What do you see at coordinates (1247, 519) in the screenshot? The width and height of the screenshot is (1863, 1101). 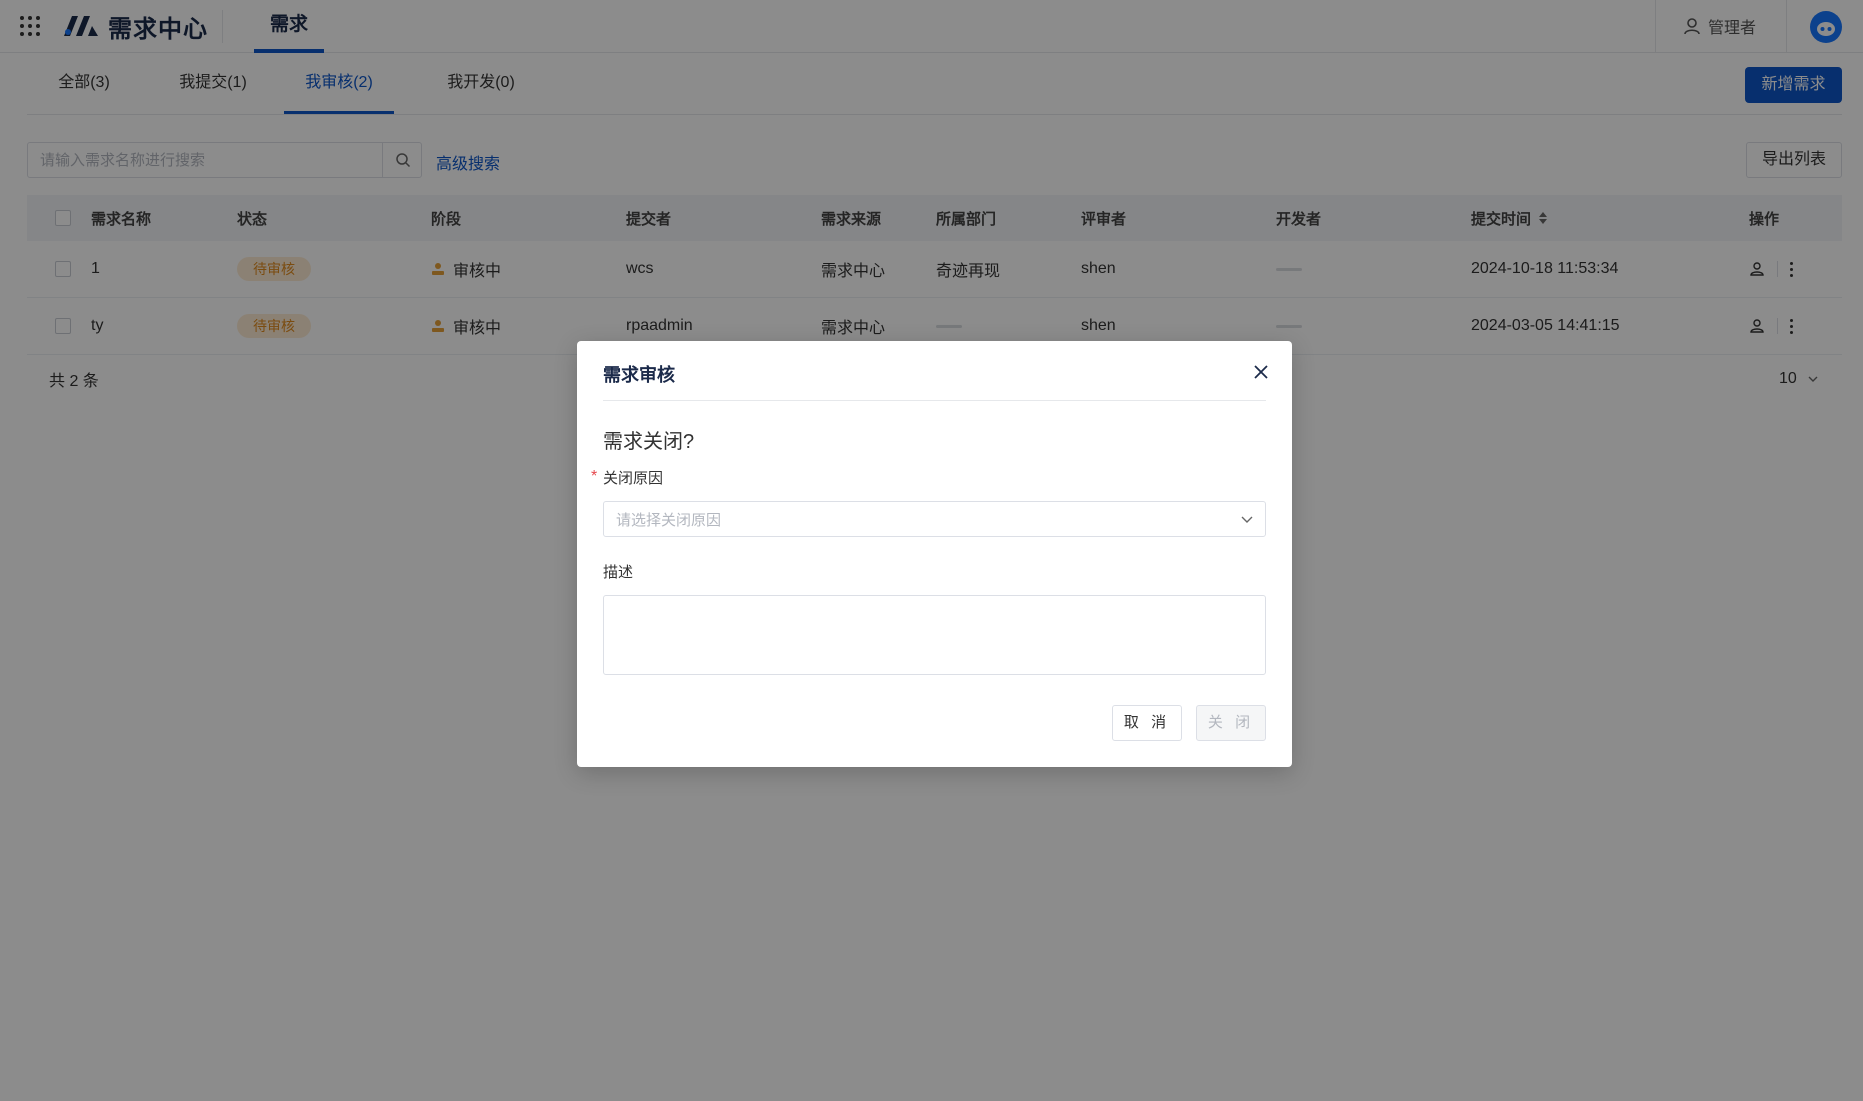 I see `chevron-down-icon` at bounding box center [1247, 519].